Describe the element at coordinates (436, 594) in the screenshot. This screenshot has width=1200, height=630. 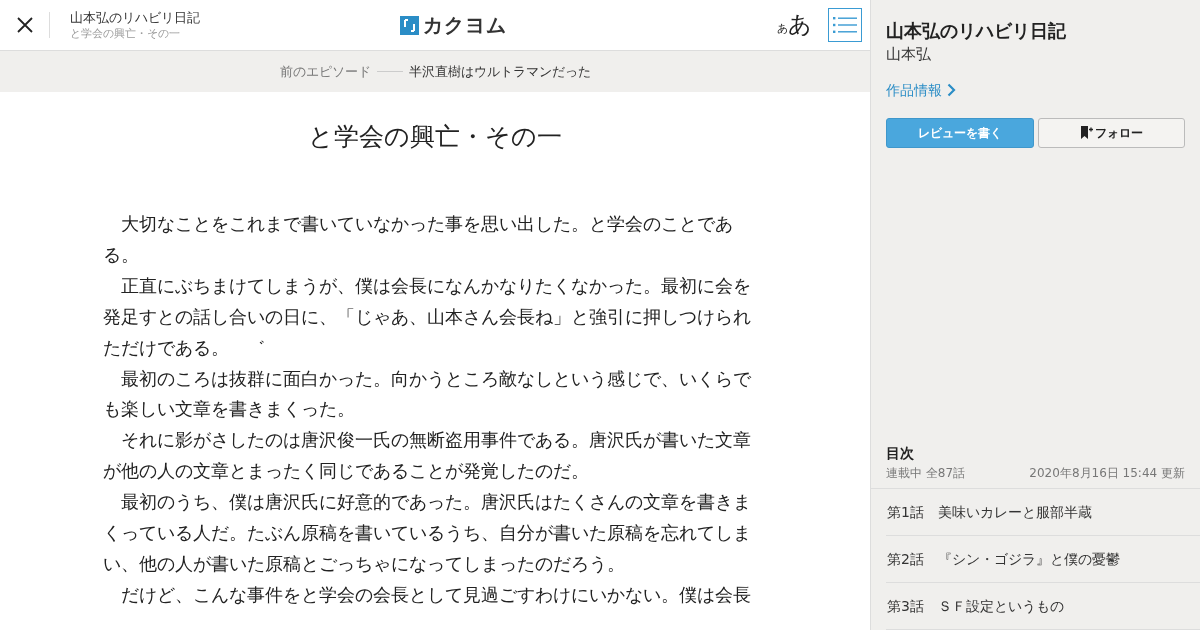
I see `body-paragraph: だけど、こんな事件をと学会の会長として見過ごすわけにいかない。僕は会長` at that location.